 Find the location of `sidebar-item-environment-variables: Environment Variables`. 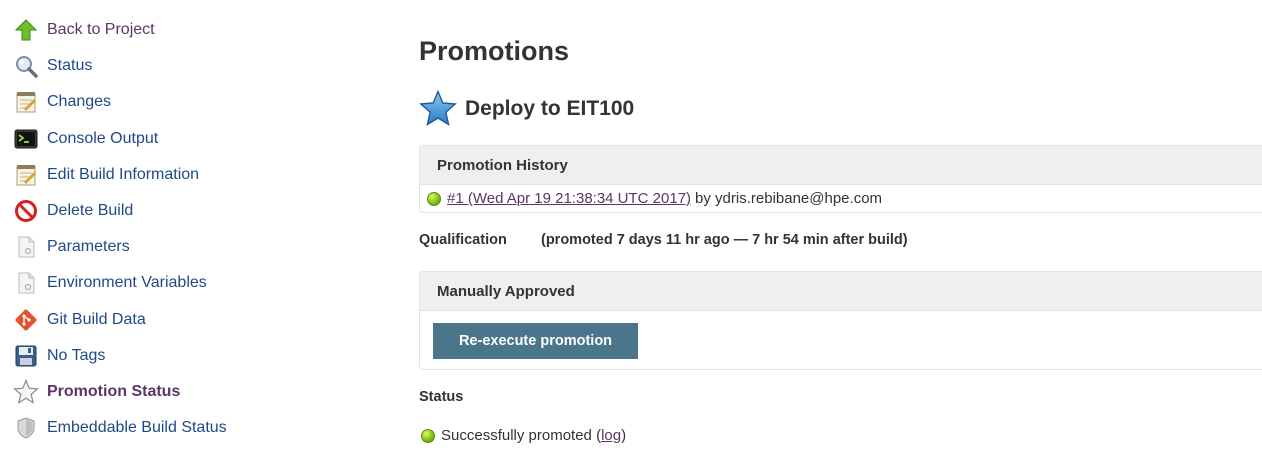

sidebar-item-environment-variables: Environment Variables is located at coordinates (150, 283).